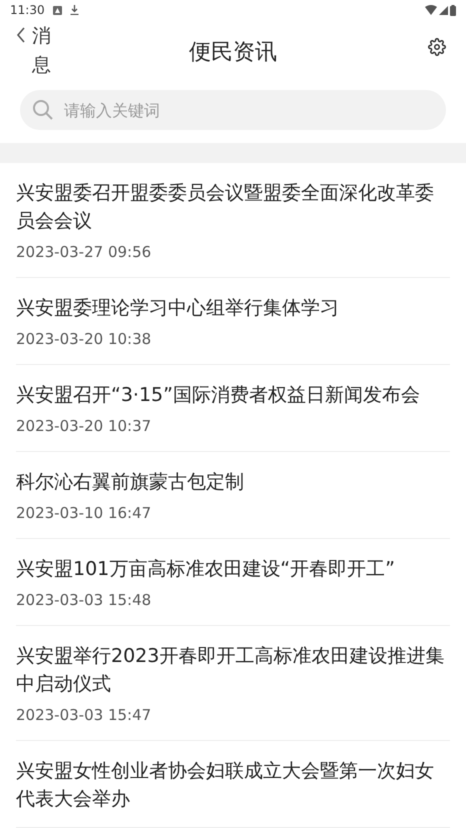 The image size is (466, 828). I want to click on news-title: 兴安盟101万亩高标准农田建设“开春即开工”, so click(206, 569).